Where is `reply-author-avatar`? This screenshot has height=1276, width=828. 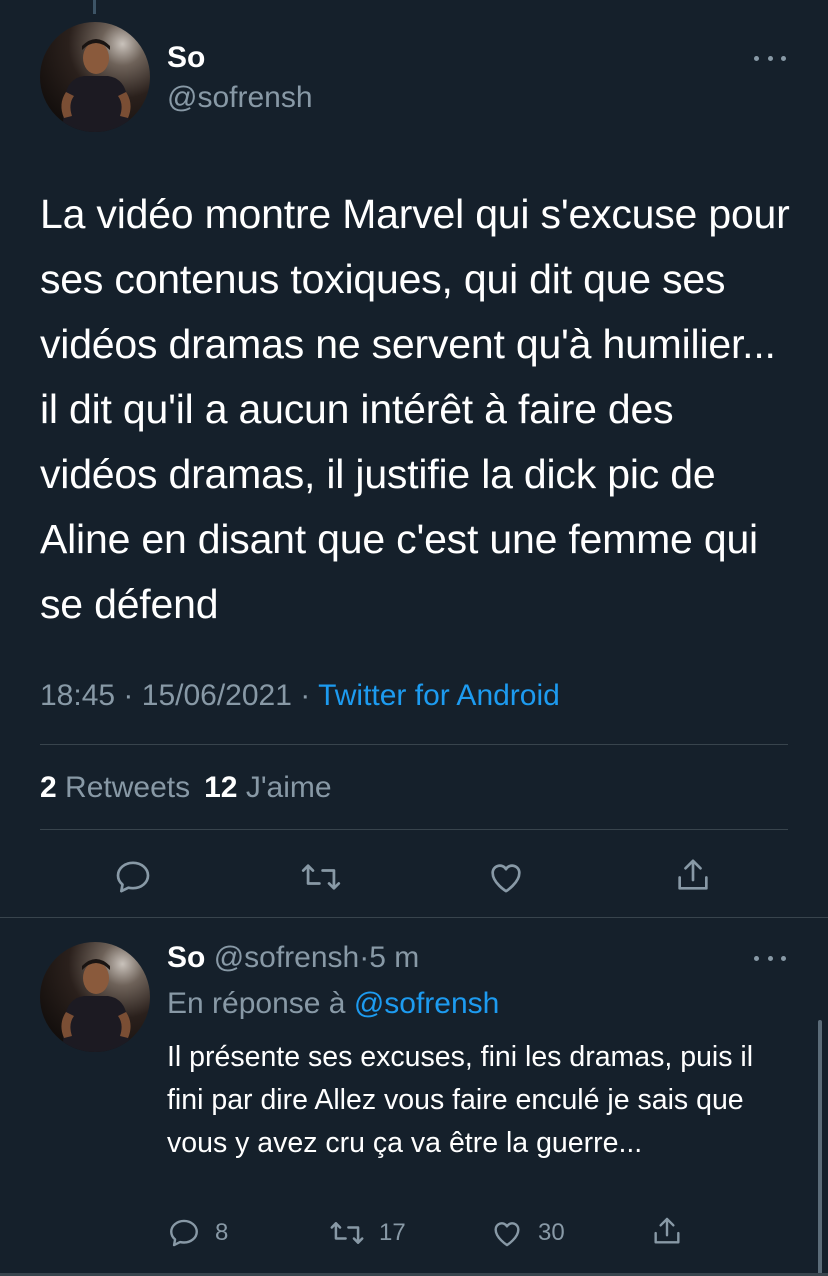
reply-author-avatar is located at coordinates (95, 997).